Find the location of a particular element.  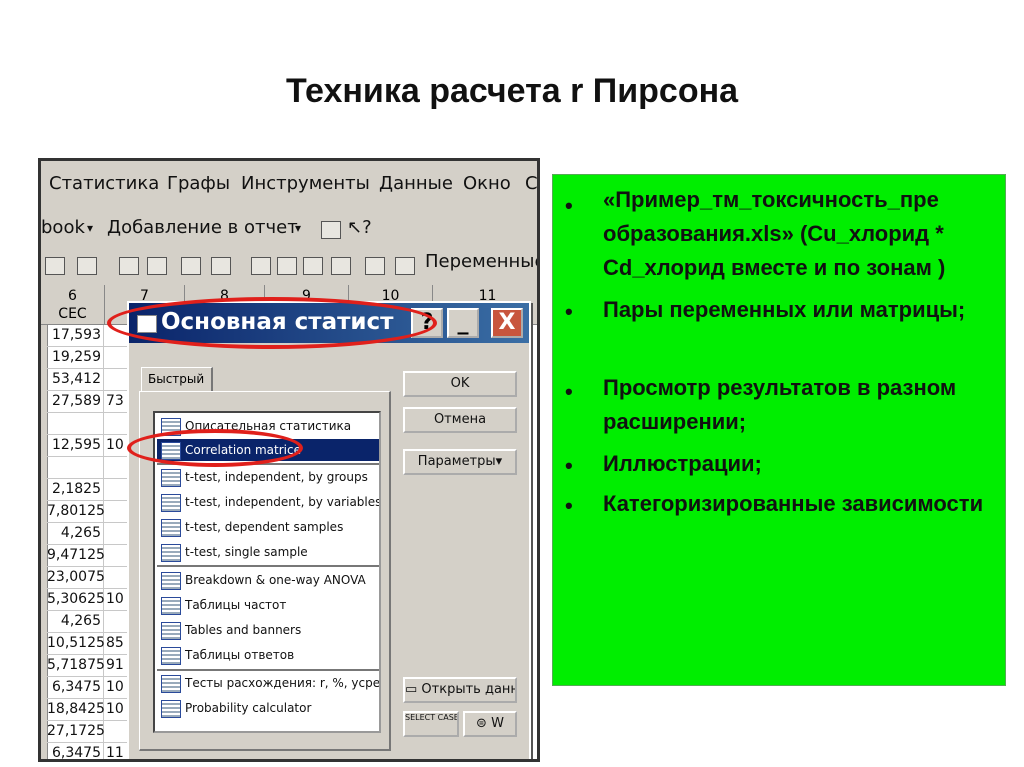

list-item-frequency: Таблицы частот is located at coordinates (268, 605).